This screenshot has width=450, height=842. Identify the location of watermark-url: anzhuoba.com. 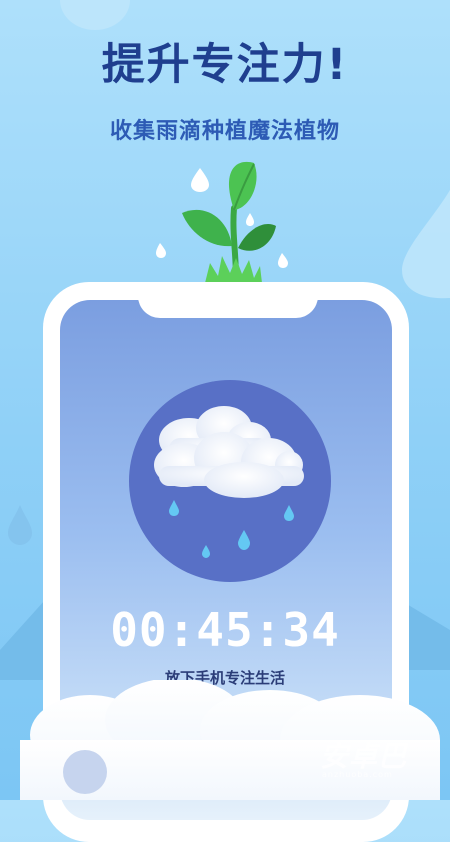
(357, 774).